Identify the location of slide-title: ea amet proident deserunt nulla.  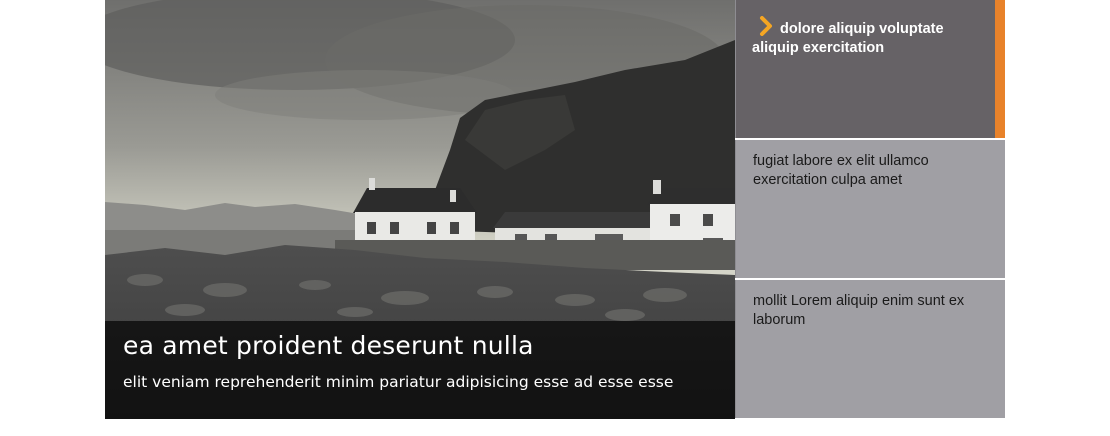
(328, 345).